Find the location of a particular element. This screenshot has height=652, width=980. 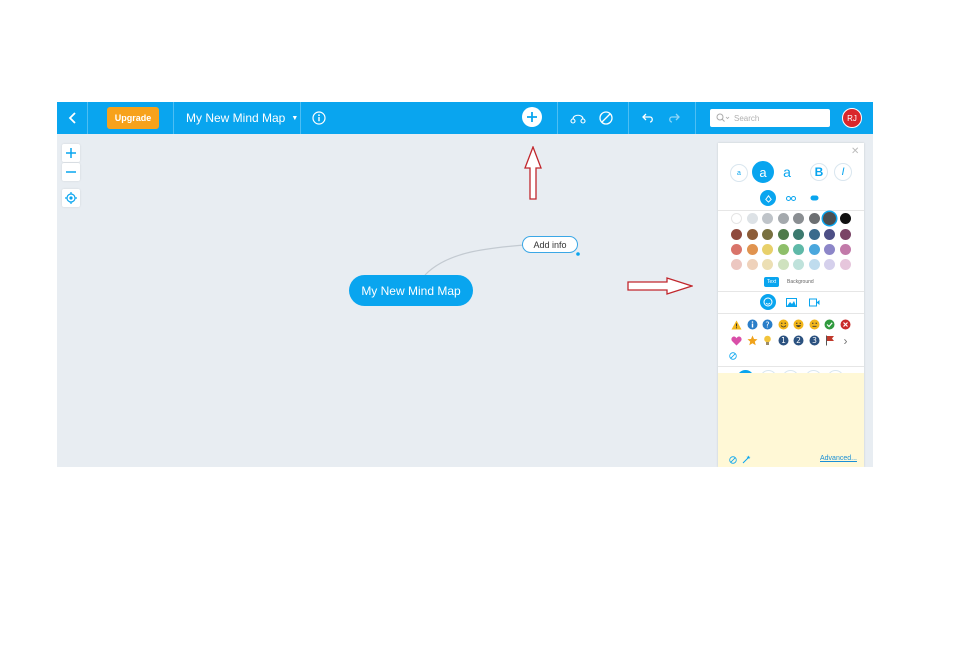

video-icon is located at coordinates (813, 302).